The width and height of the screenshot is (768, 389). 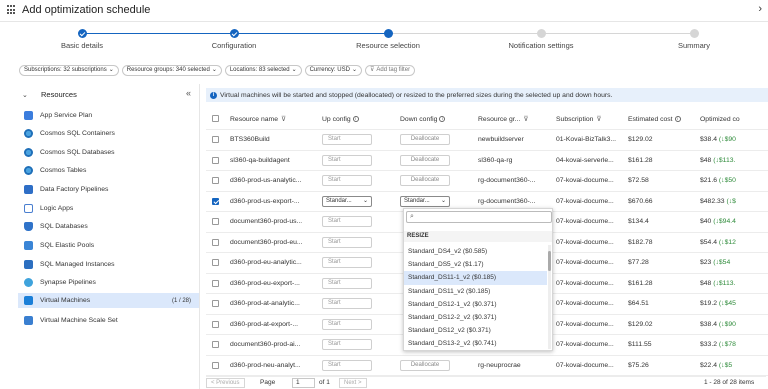 I want to click on up-config-select: Standar... ⌄, so click(x=347, y=201).